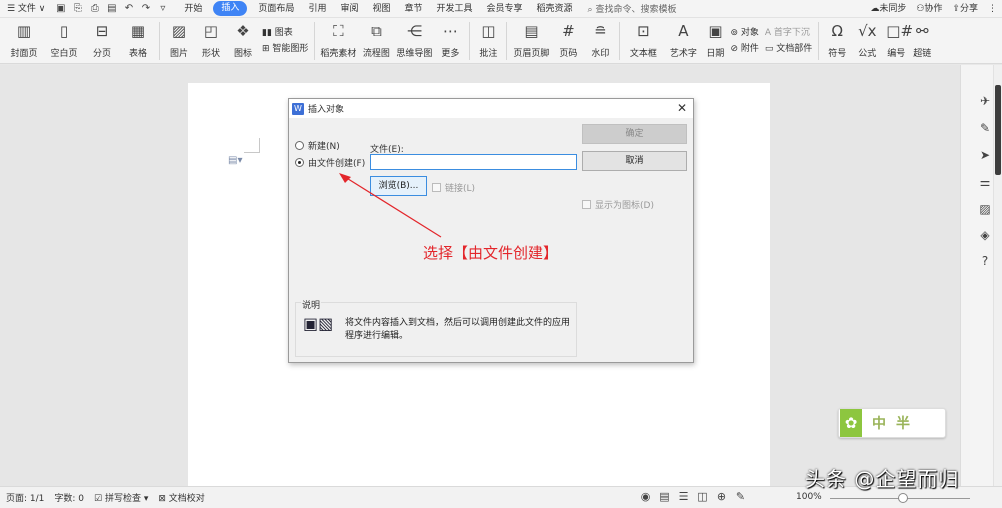 This screenshot has width=1002, height=508. Describe the element at coordinates (683, 496) in the screenshot. I see `outline-view-icon: ☰` at that location.